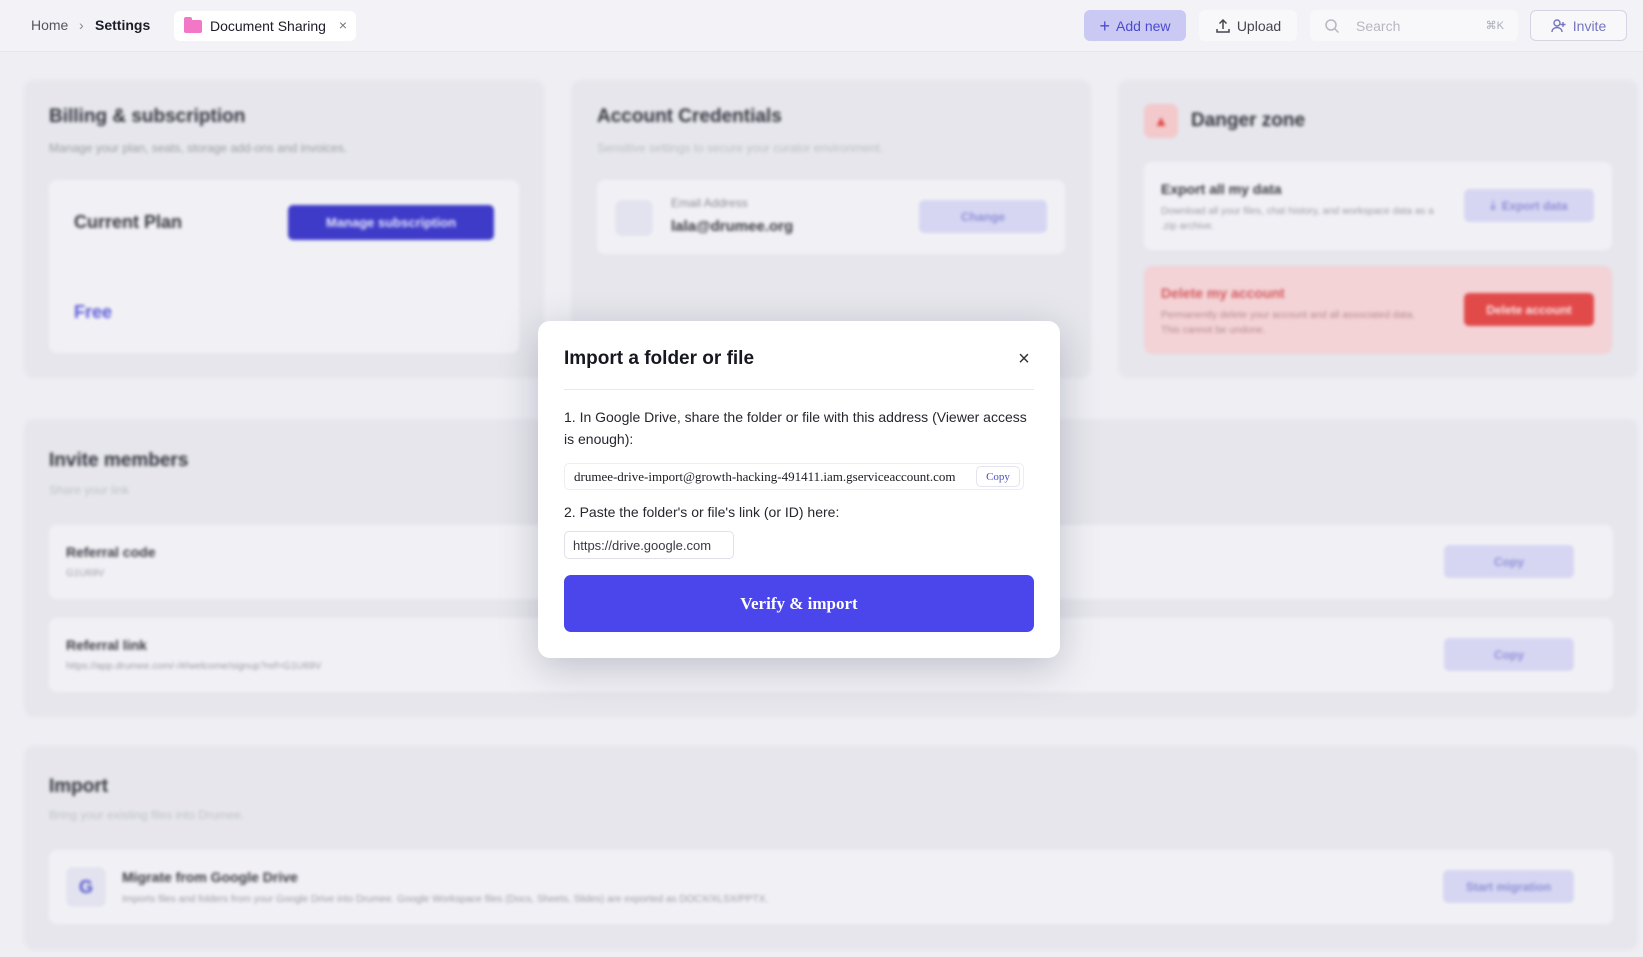 The image size is (1643, 957). What do you see at coordinates (1332, 25) in the screenshot?
I see `search-icon` at bounding box center [1332, 25].